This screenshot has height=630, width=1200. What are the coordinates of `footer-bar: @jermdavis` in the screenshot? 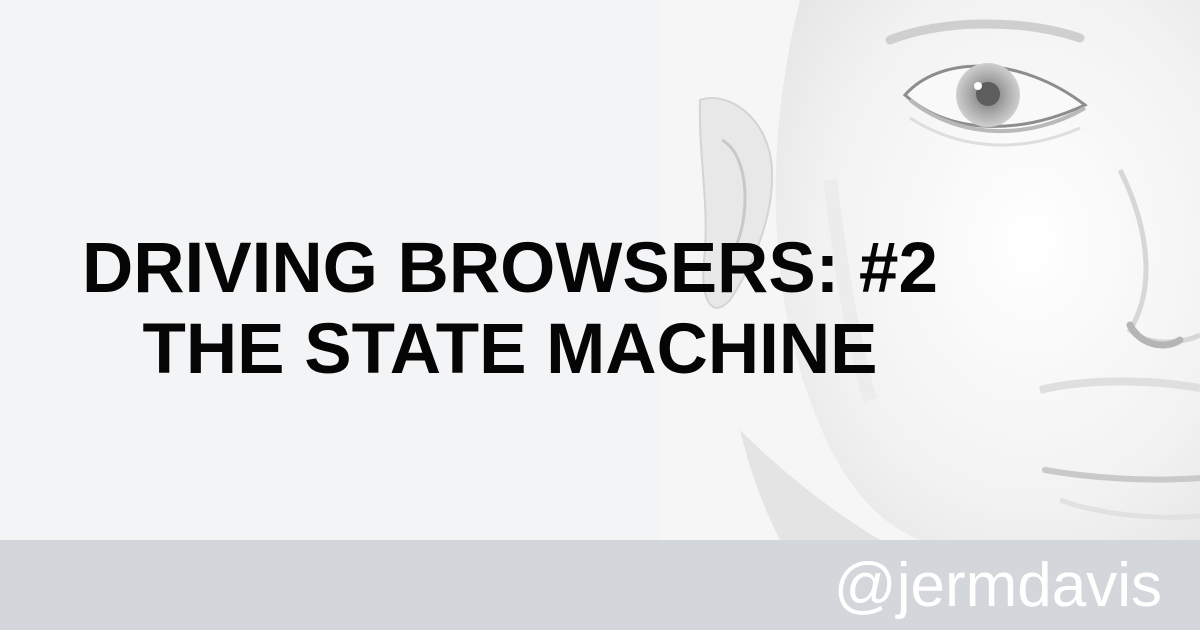 It's located at (600, 585).